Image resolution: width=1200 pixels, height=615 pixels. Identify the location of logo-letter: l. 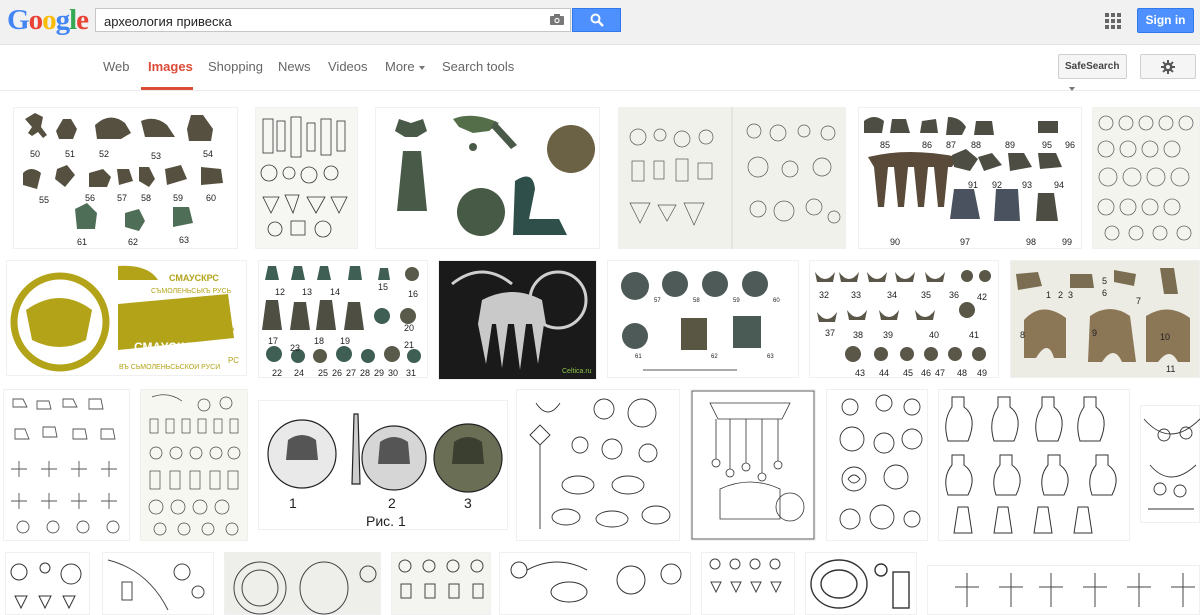
(73, 20).